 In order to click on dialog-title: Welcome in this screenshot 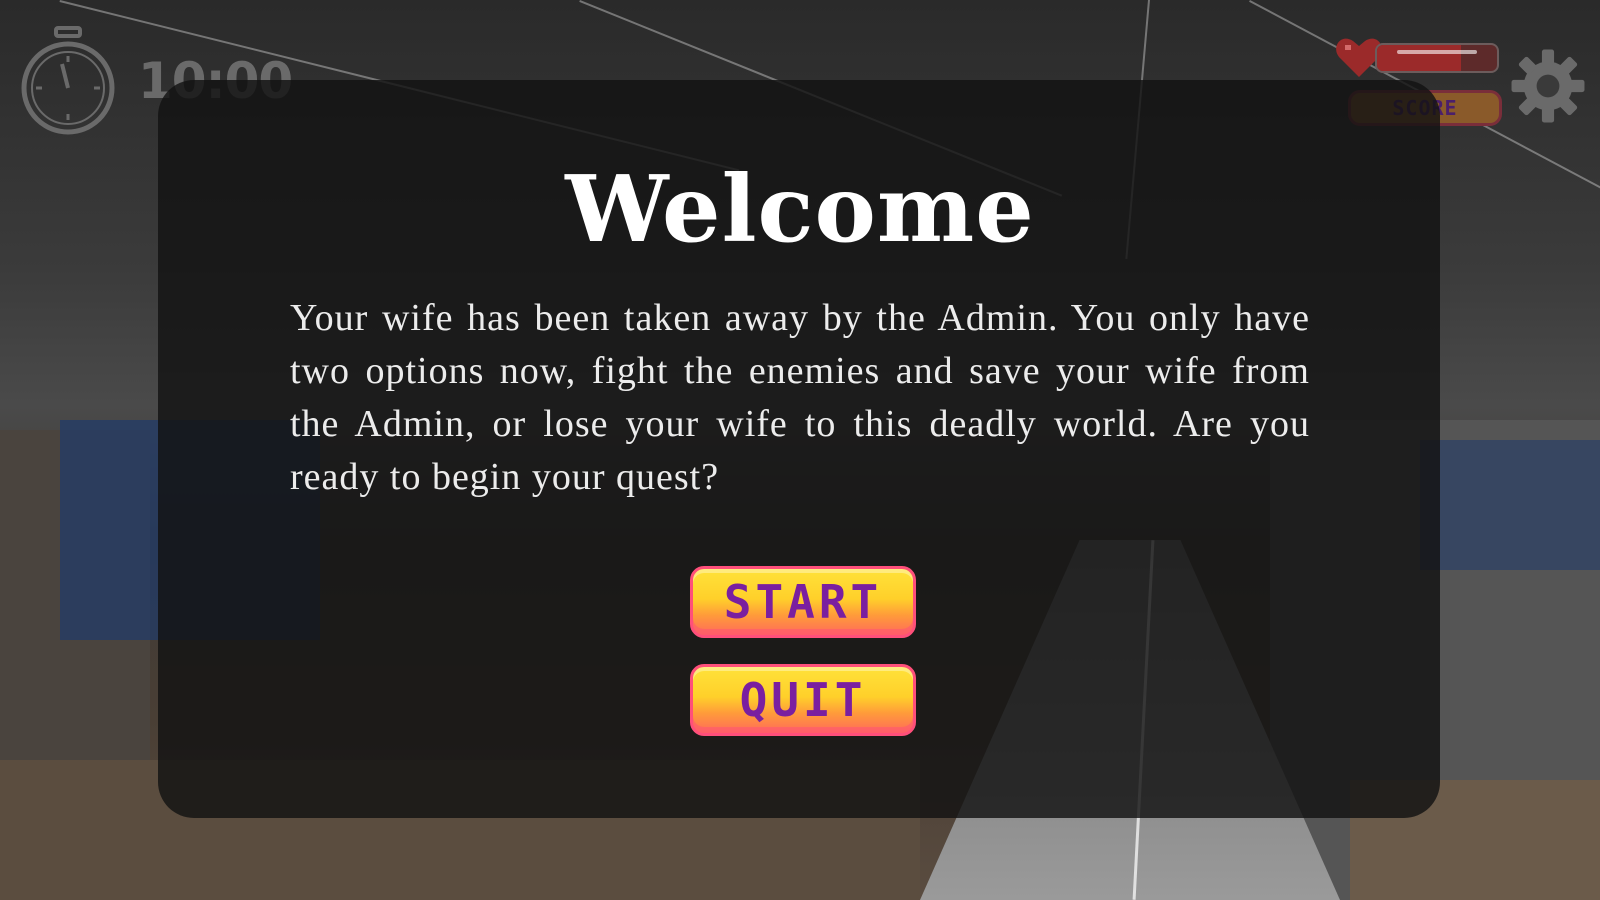, I will do `click(800, 209)`.